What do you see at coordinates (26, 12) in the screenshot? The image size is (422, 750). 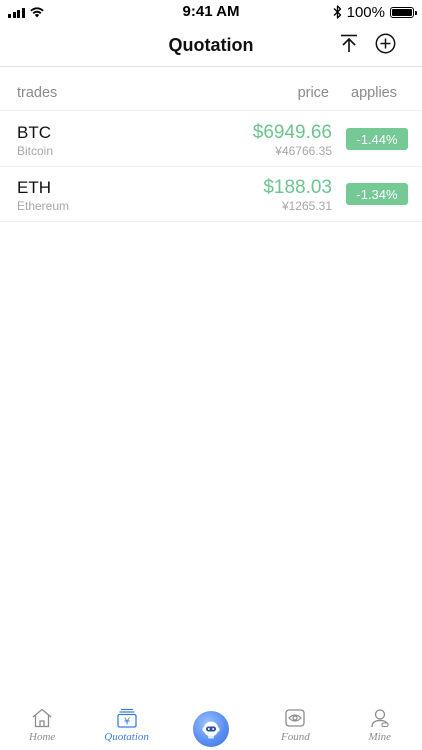 I see `status-left` at bounding box center [26, 12].